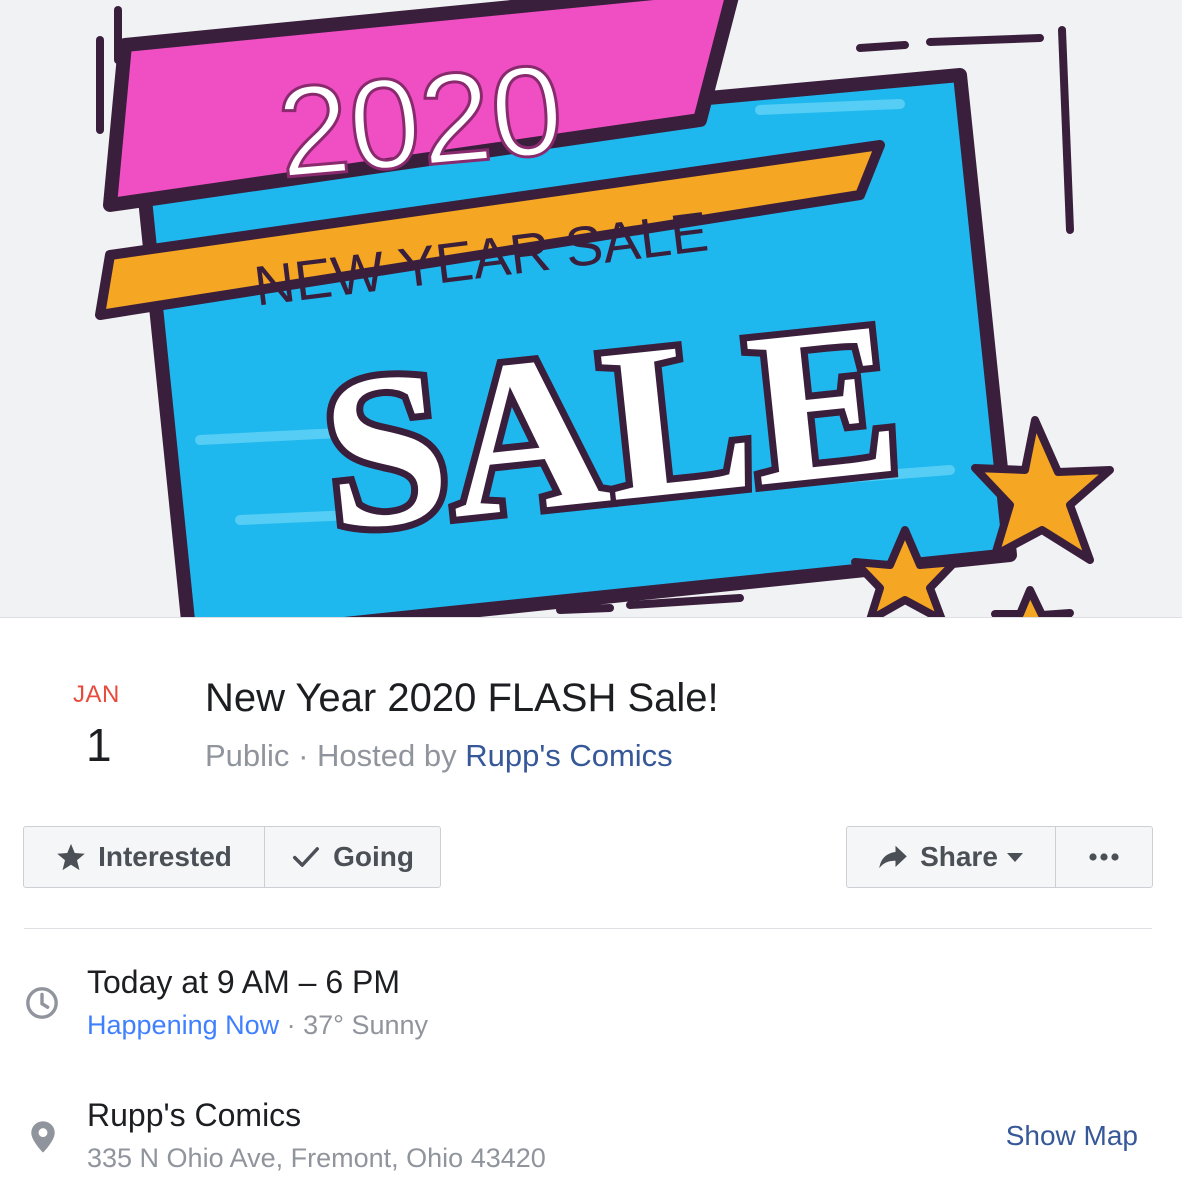  I want to click on star-icon, so click(71, 857).